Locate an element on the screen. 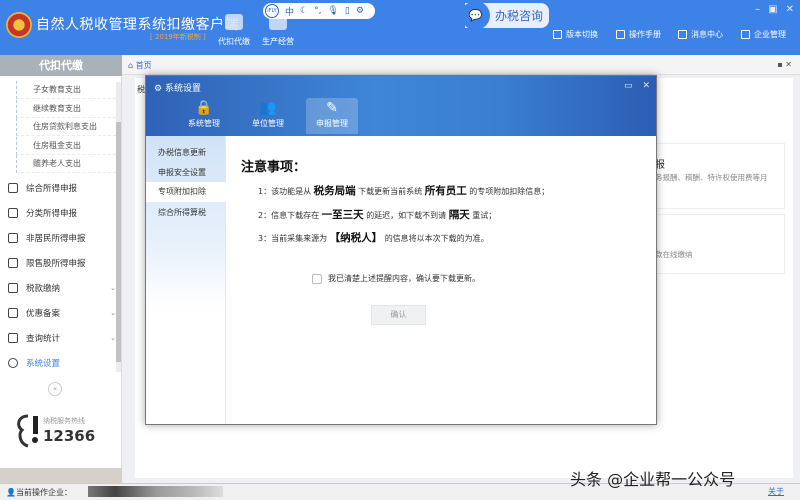 The height and width of the screenshot is (500, 800). sidebar-item: 限售股所得申报 is located at coordinates (62, 263).